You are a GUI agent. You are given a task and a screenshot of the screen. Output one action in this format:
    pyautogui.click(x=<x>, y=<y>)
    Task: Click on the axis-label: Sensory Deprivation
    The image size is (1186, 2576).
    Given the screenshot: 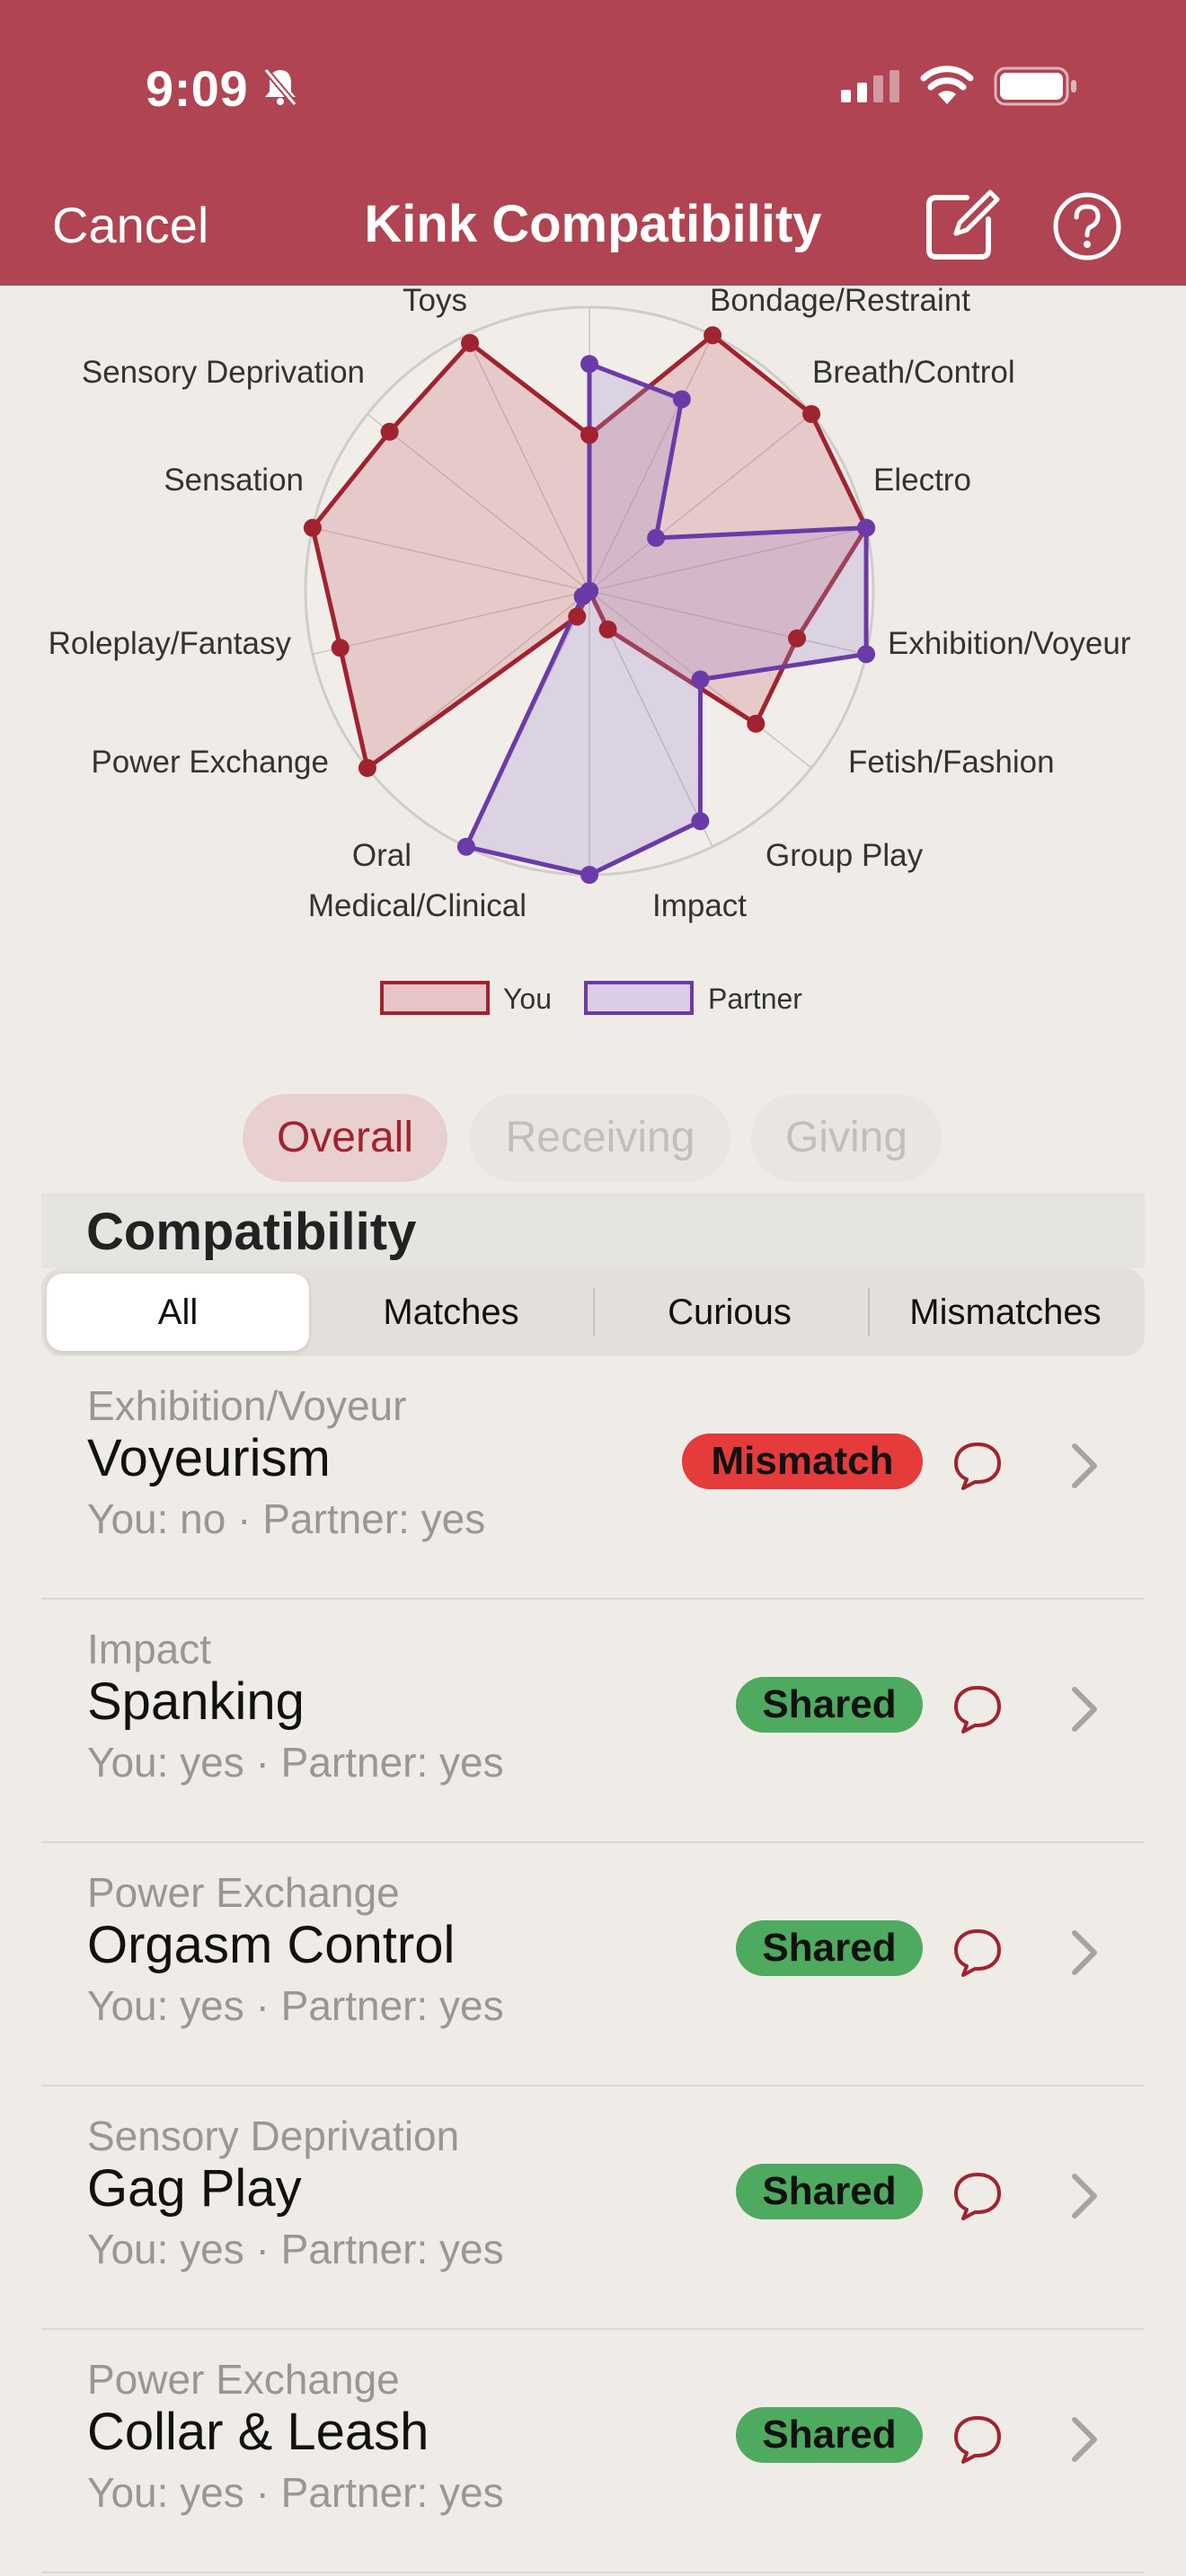 What is the action you would take?
    pyautogui.click(x=223, y=372)
    